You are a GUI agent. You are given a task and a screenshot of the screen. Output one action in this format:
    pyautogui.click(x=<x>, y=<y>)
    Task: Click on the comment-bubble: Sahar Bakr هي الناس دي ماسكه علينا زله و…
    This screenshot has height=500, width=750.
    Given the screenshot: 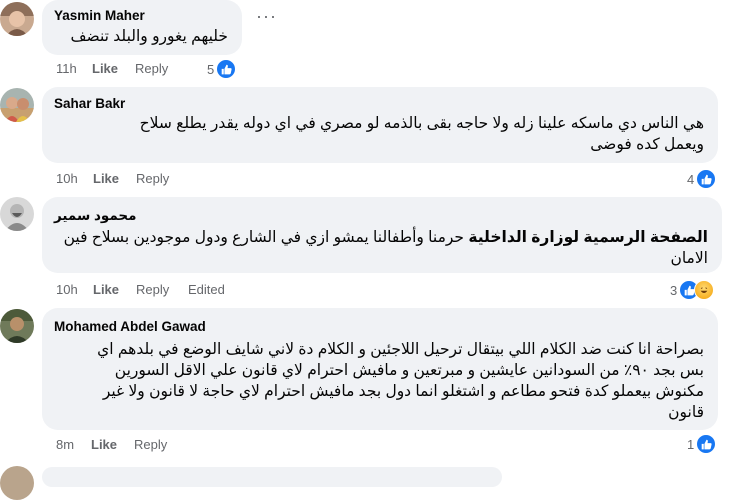 What is the action you would take?
    pyautogui.click(x=380, y=125)
    